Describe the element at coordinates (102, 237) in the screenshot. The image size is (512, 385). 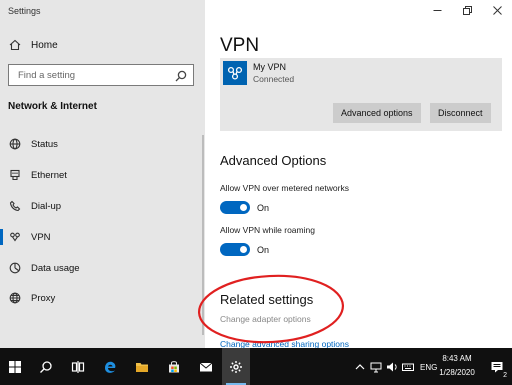
I see `sidebar-item-vpn: VPN` at that location.